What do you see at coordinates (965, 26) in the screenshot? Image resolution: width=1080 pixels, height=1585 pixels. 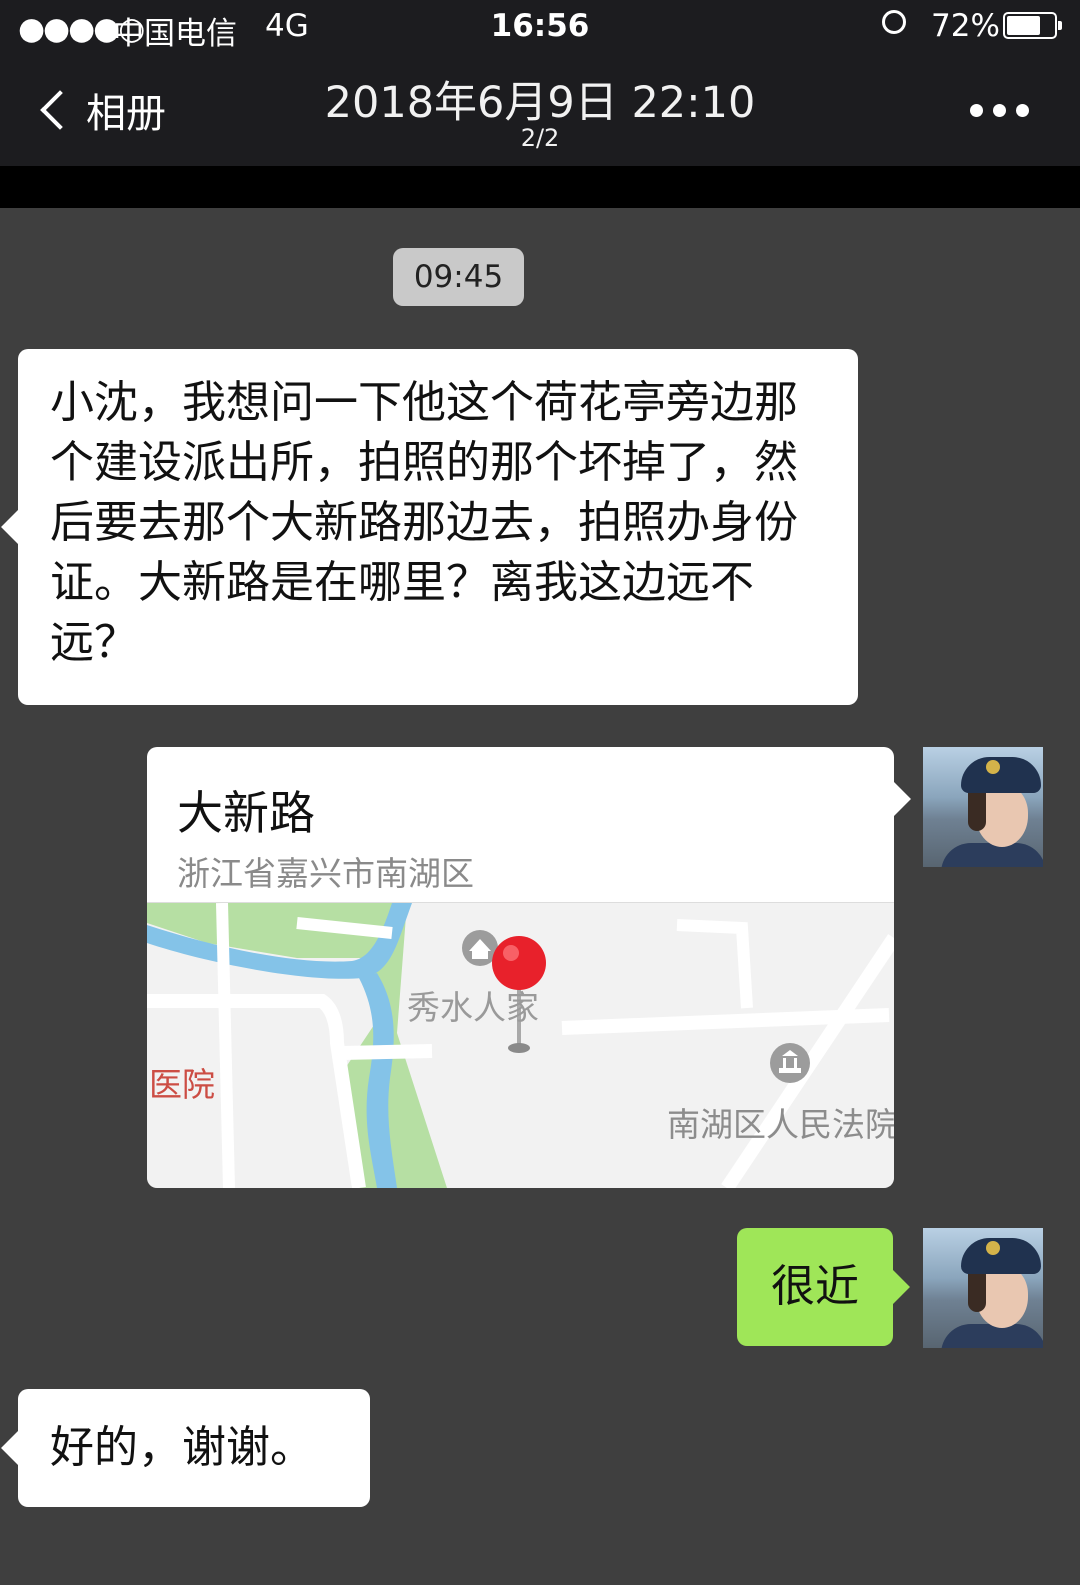 I see `battery-percent: 72%` at bounding box center [965, 26].